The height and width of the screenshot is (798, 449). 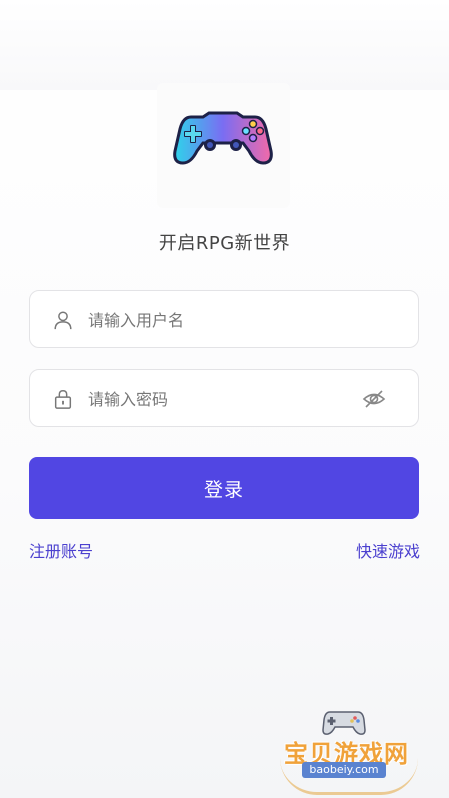 I want to click on app-logo, so click(x=223, y=145).